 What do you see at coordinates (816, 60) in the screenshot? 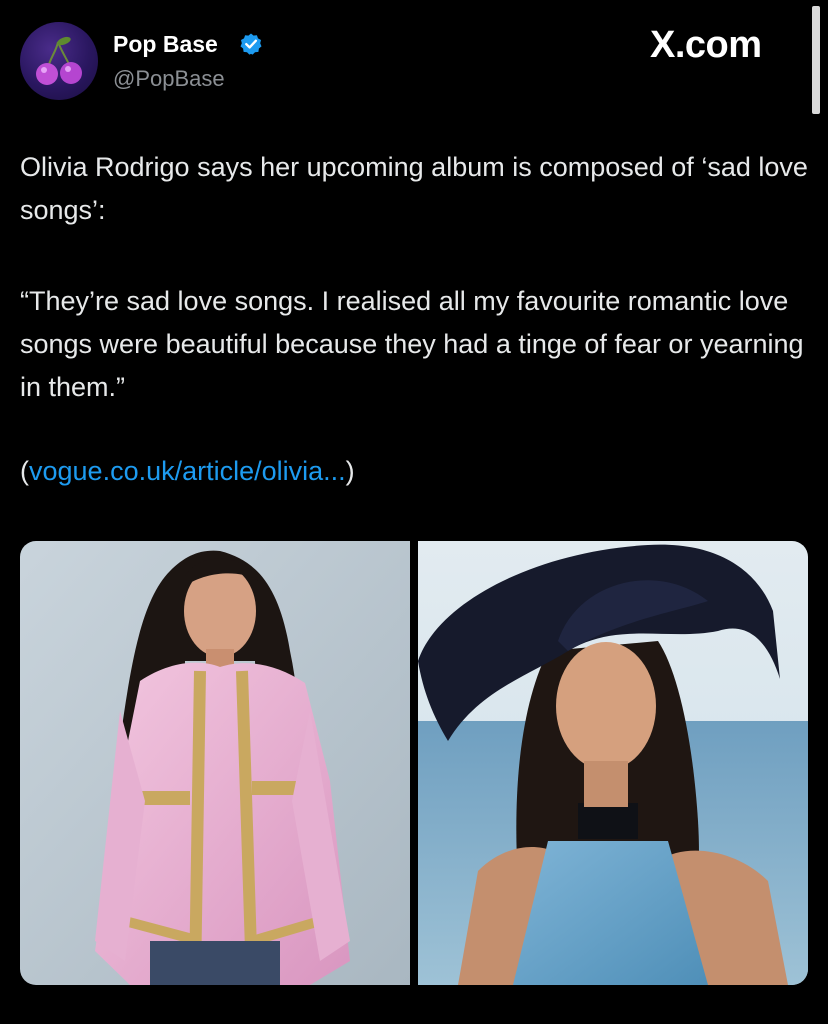
I see `edge-bar` at bounding box center [816, 60].